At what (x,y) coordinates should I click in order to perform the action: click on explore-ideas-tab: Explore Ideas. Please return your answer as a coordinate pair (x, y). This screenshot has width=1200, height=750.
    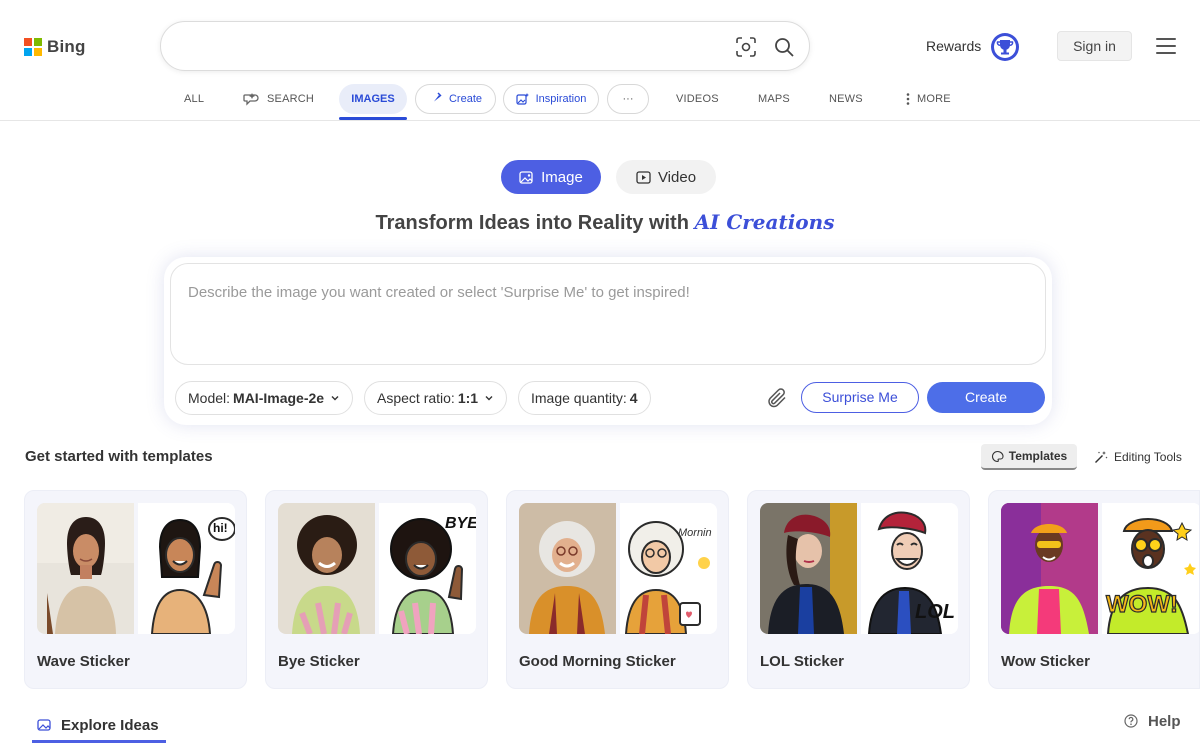
    Looking at the image, I should click on (99, 726).